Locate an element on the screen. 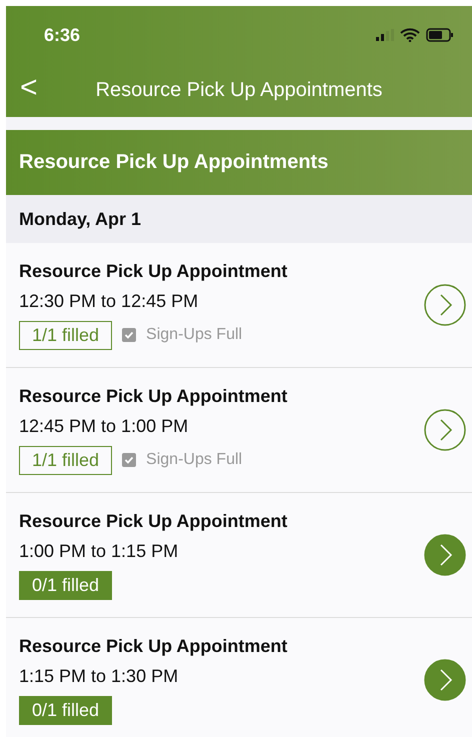 This screenshot has width=472, height=737. section-title: Resource Pick Up Appointments is located at coordinates (173, 162).